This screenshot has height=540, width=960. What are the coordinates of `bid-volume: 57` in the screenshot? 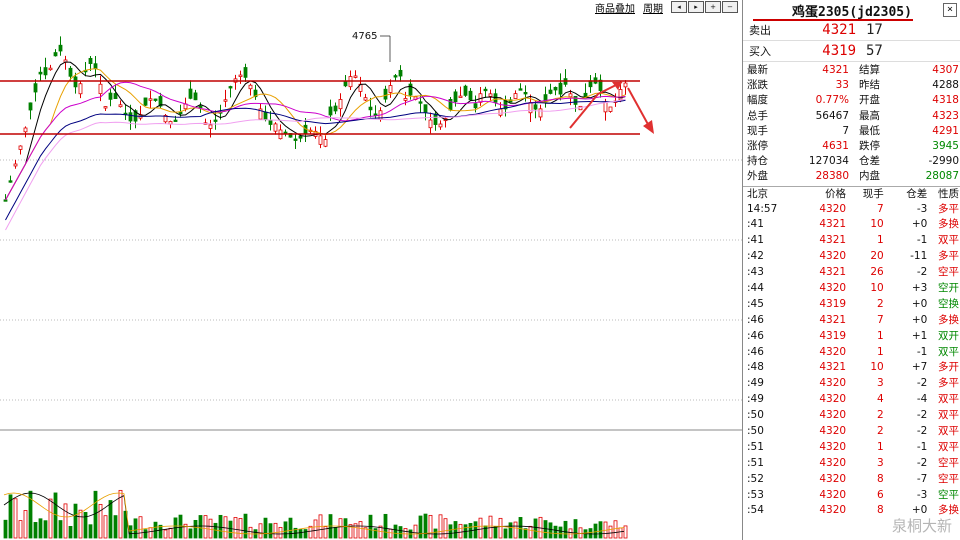 It's located at (874, 51).